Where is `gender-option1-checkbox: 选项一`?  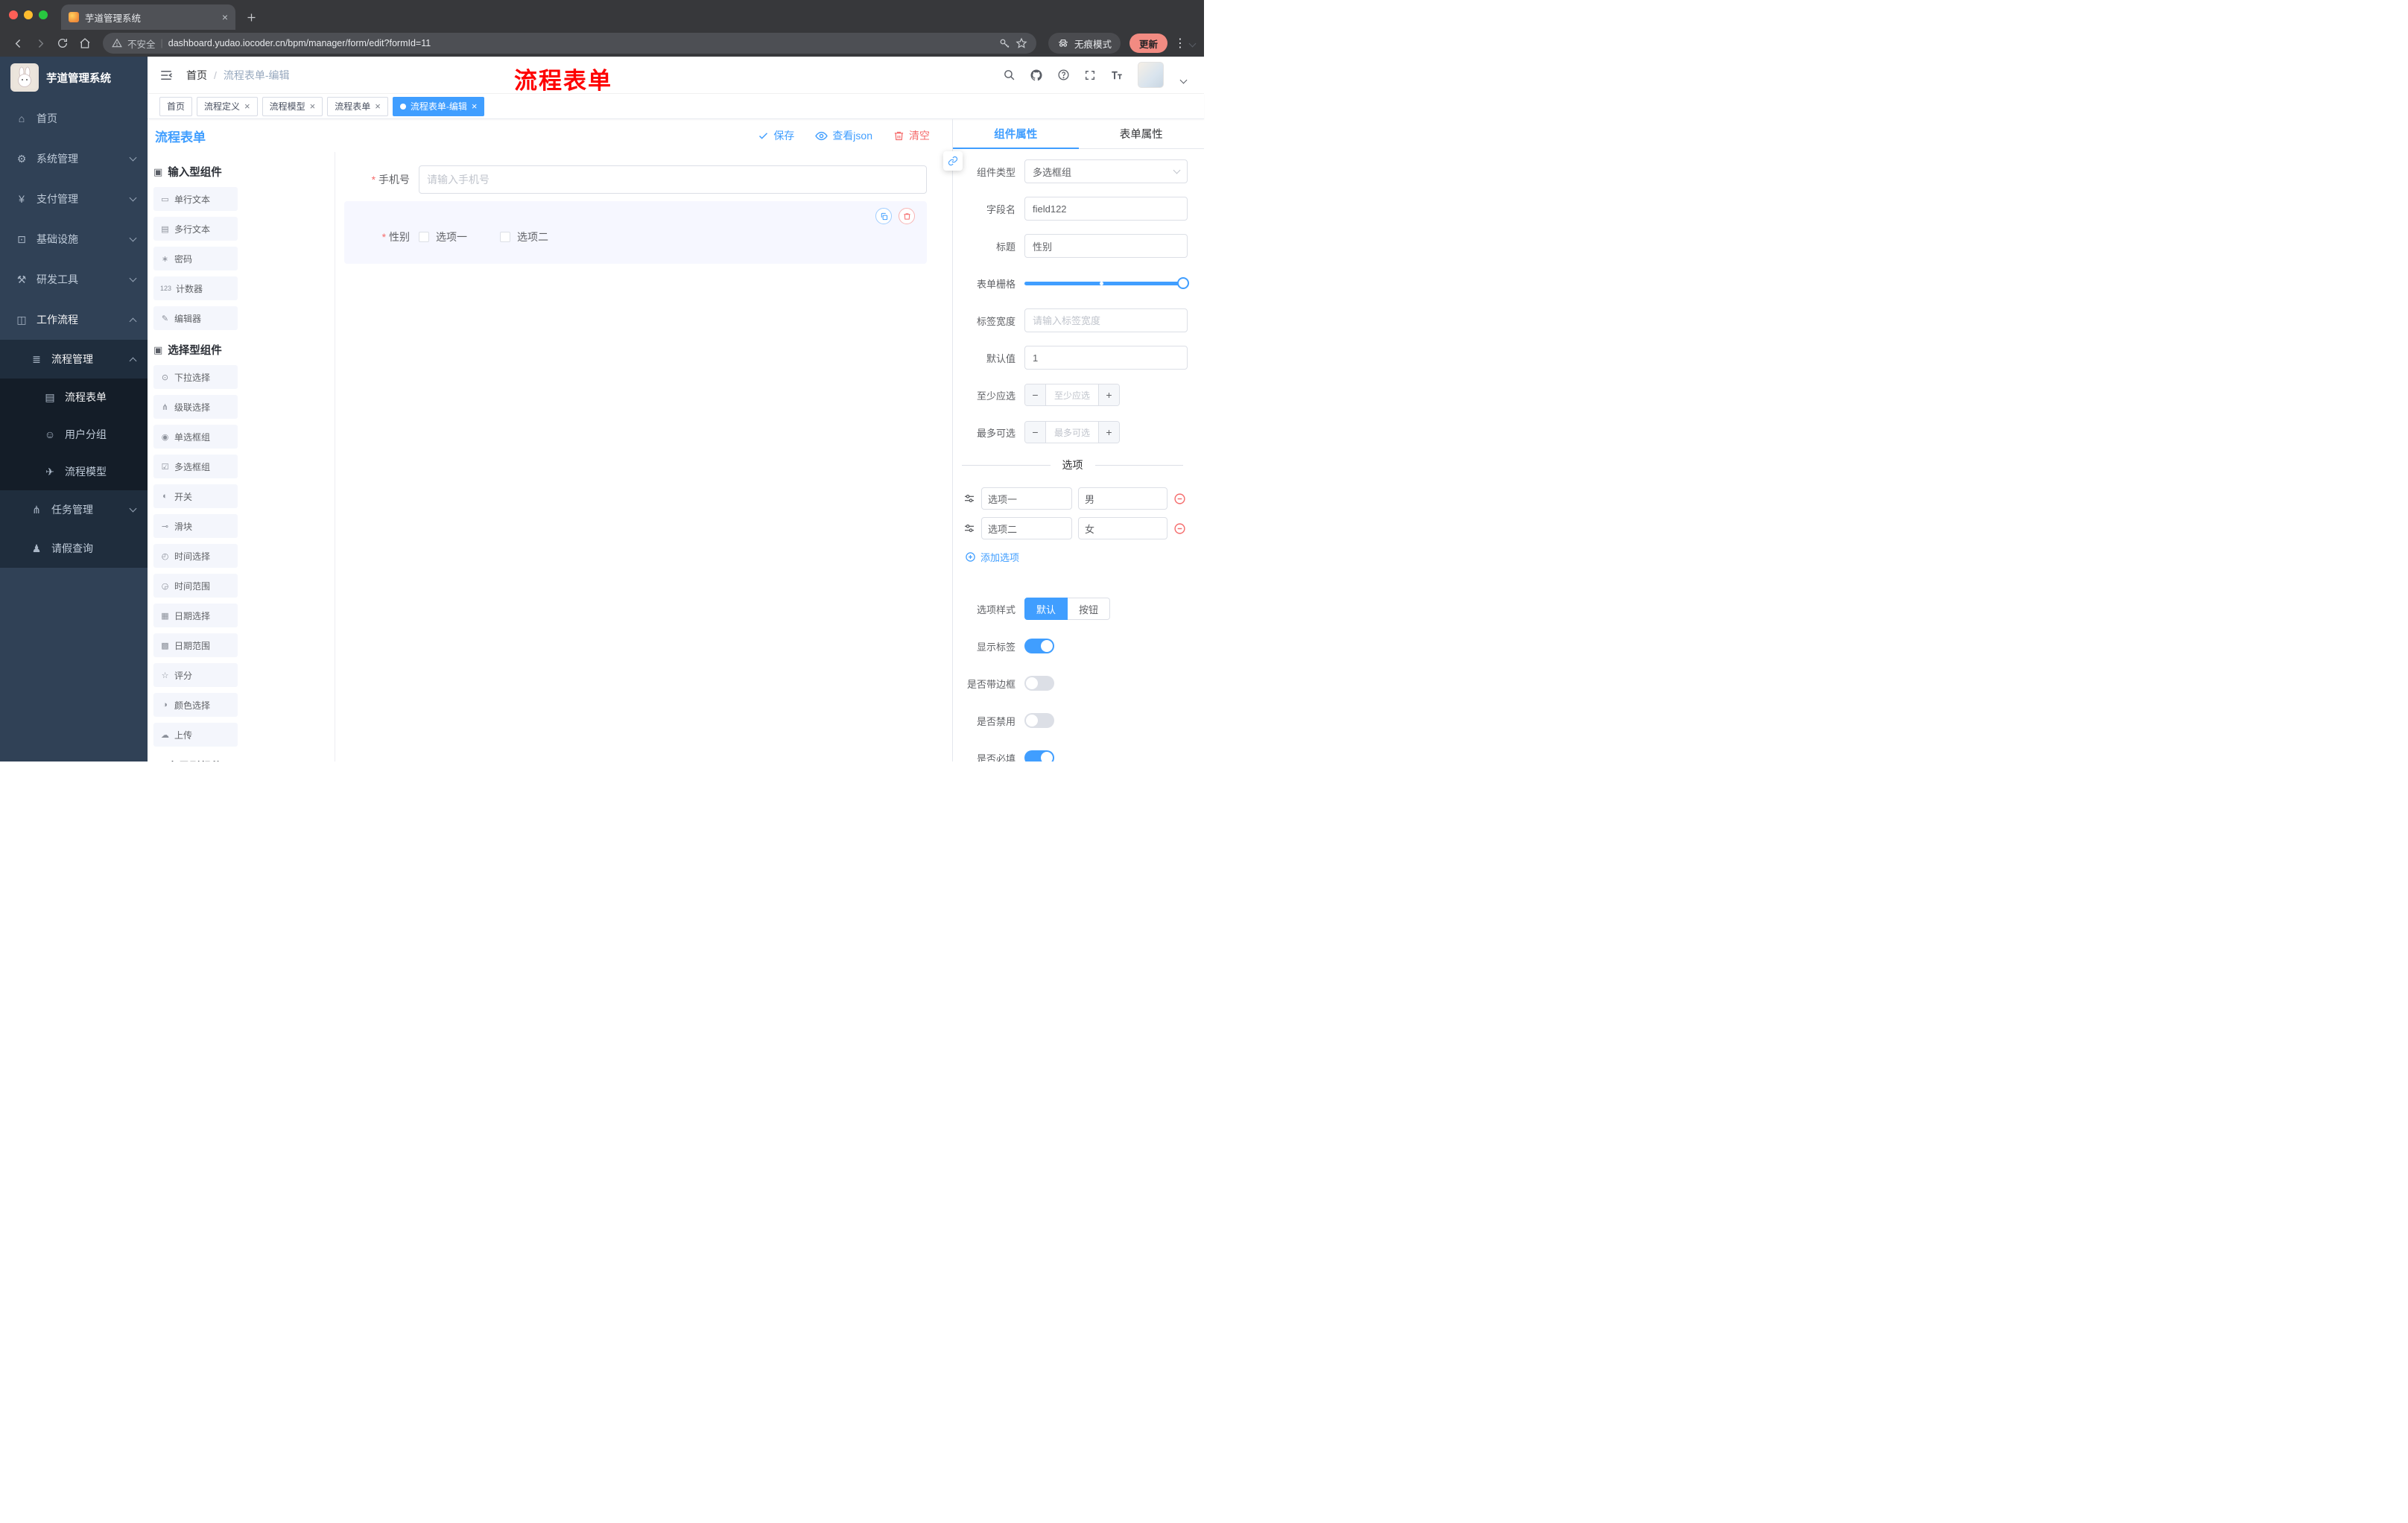 gender-option1-checkbox: 选项一 is located at coordinates (443, 236).